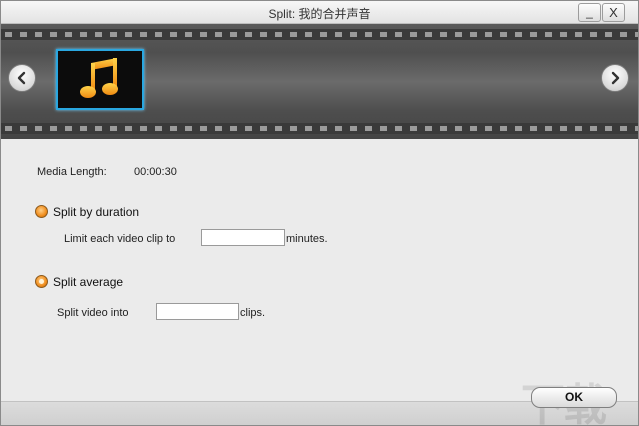 This screenshot has width=639, height=426. I want to click on minimize-button: _, so click(589, 12).